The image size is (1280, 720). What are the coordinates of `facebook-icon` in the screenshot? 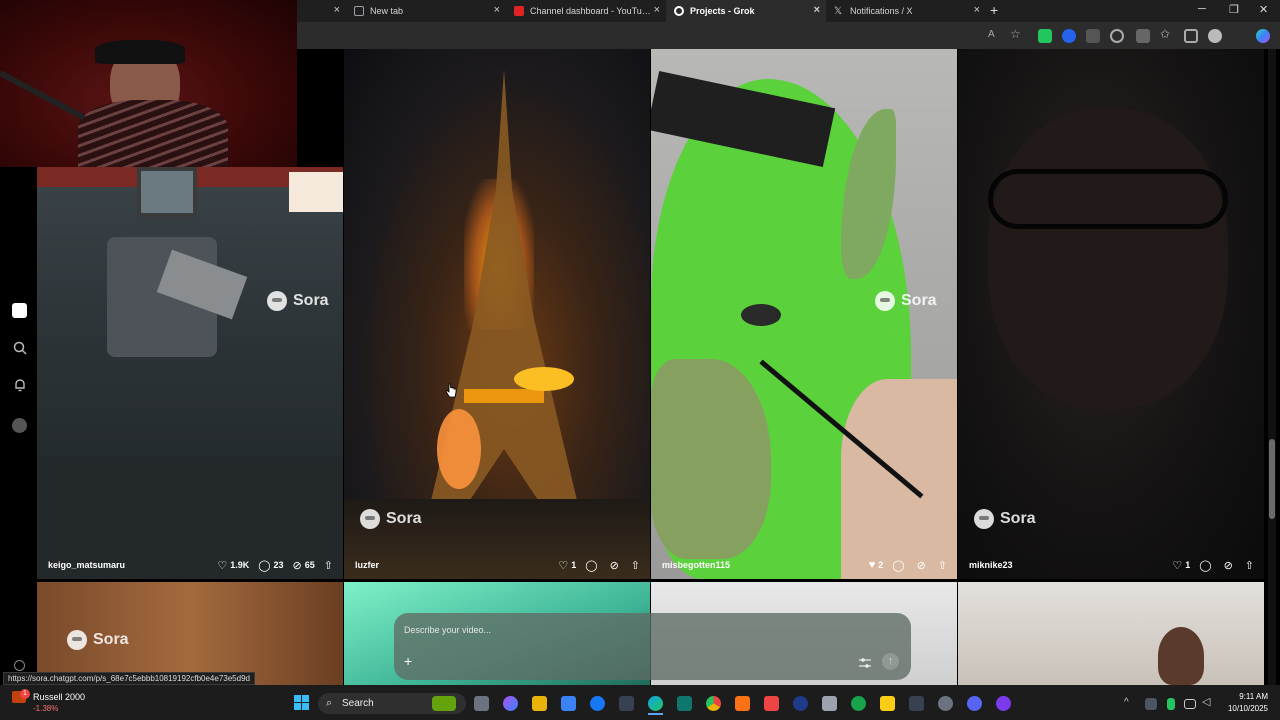 It's located at (597, 703).